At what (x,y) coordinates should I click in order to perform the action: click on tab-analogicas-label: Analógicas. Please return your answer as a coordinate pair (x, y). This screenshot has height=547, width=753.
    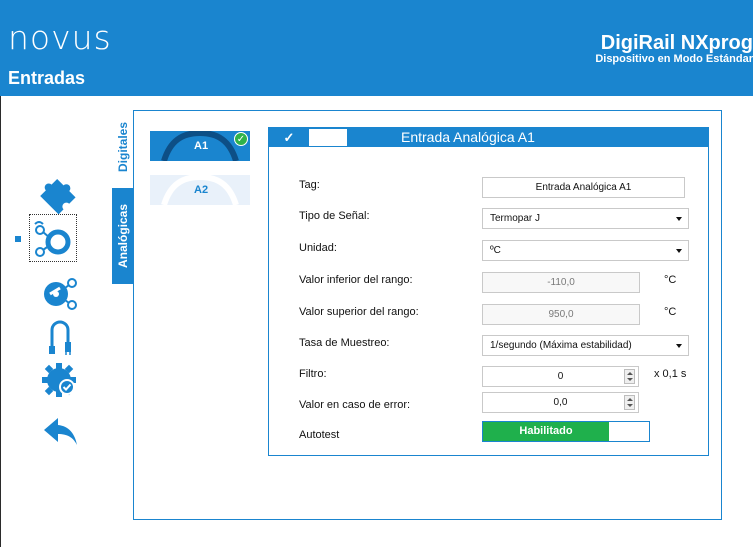
    Looking at the image, I should click on (122, 236).